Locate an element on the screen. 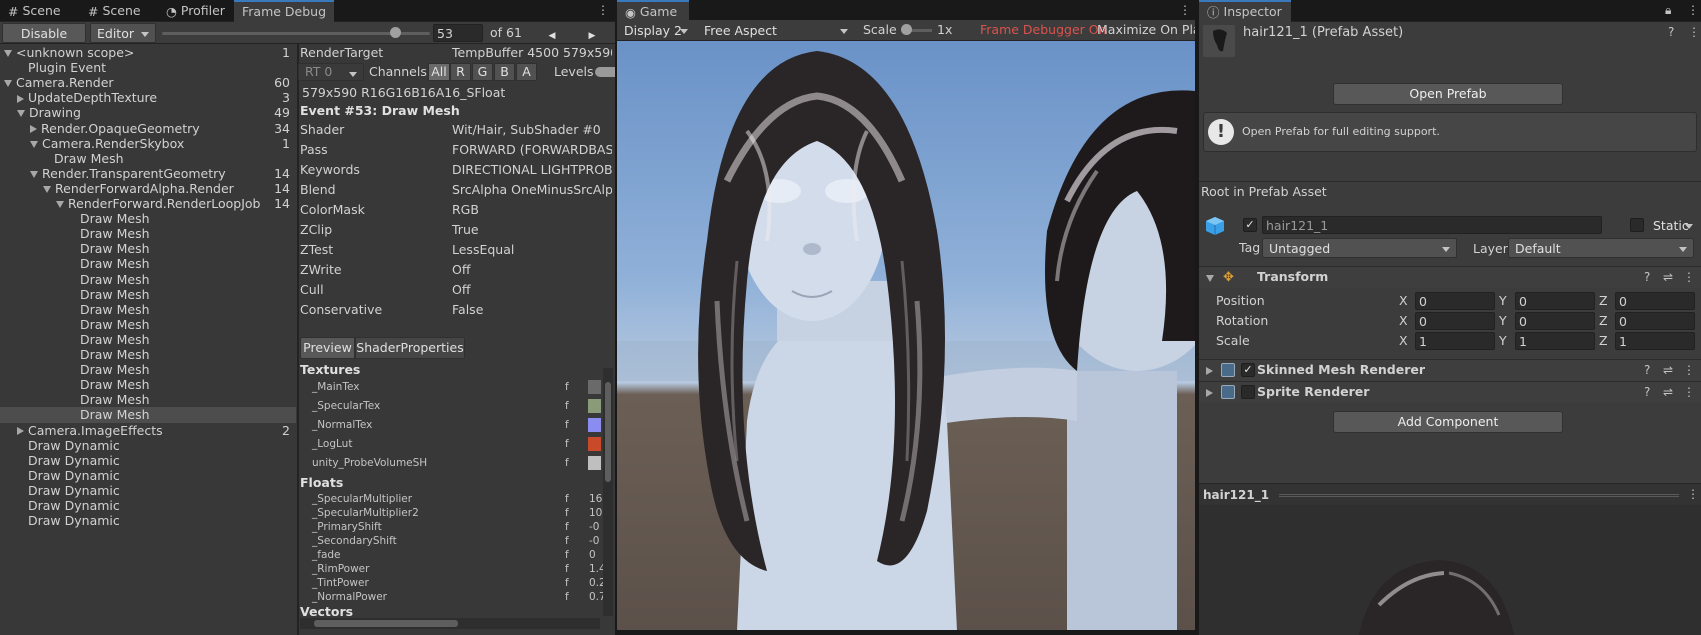 This screenshot has width=1701, height=635. tree-row: Camera.RenderSkybox 1 is located at coordinates (148, 144).